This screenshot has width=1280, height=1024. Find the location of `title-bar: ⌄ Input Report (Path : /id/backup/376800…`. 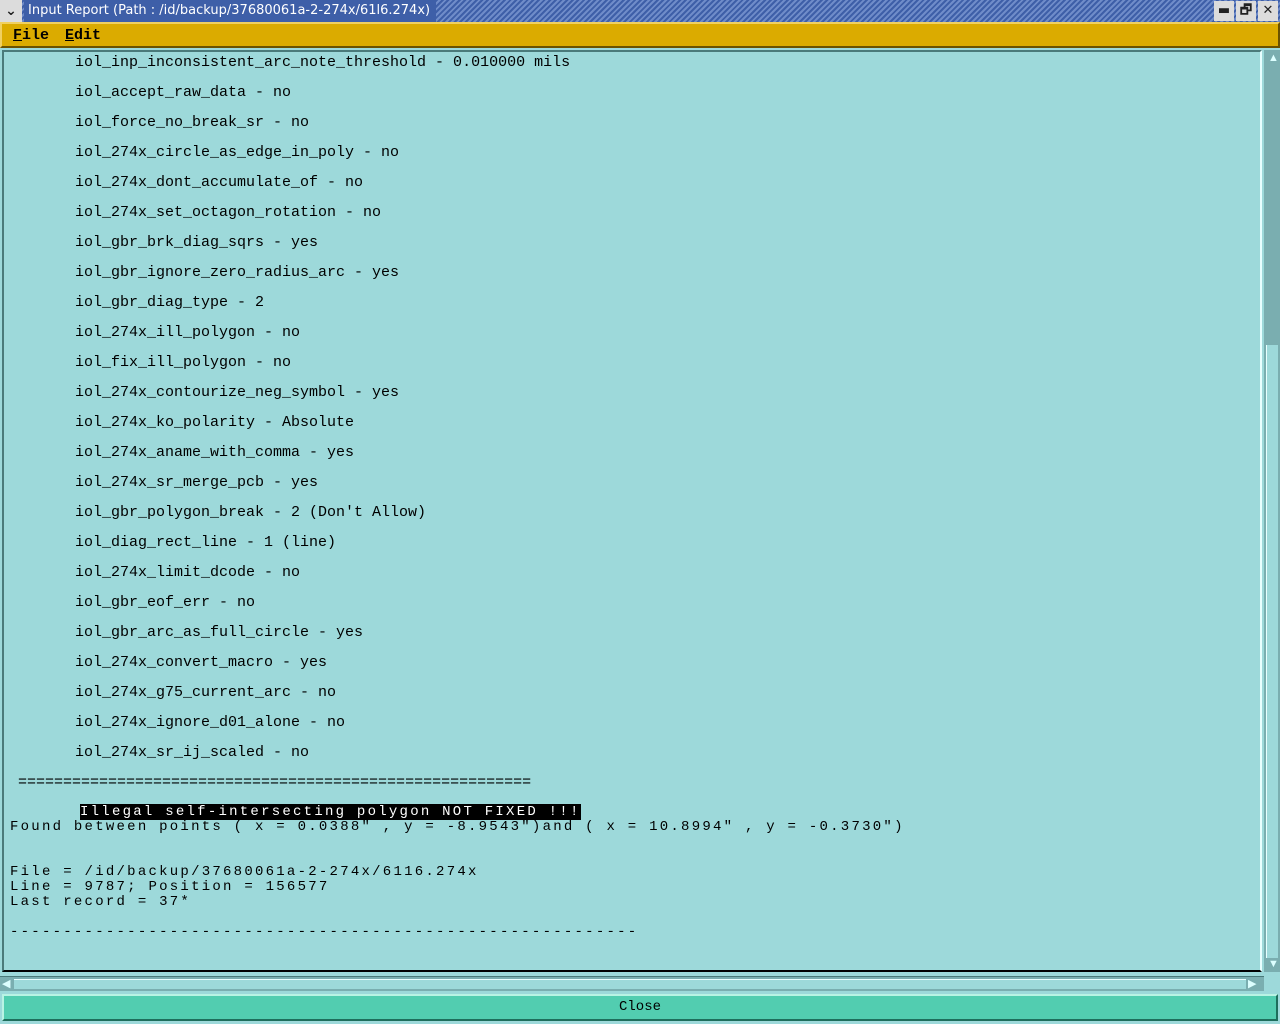

title-bar: ⌄ Input Report (Path : /id/backup/376800… is located at coordinates (640, 11).